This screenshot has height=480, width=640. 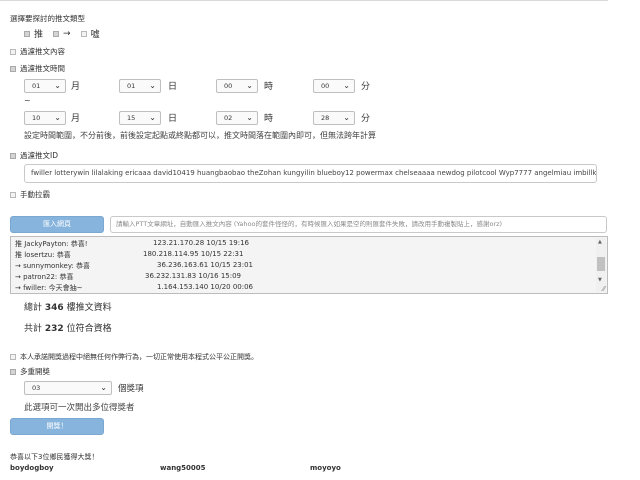 What do you see at coordinates (39, 35) in the screenshot?
I see `type-push-label: 推` at bounding box center [39, 35].